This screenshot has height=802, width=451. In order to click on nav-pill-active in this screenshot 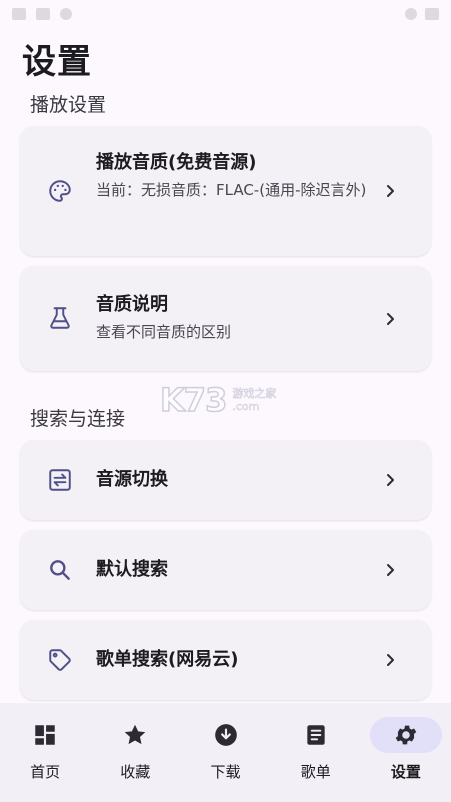, I will do `click(405, 735)`.